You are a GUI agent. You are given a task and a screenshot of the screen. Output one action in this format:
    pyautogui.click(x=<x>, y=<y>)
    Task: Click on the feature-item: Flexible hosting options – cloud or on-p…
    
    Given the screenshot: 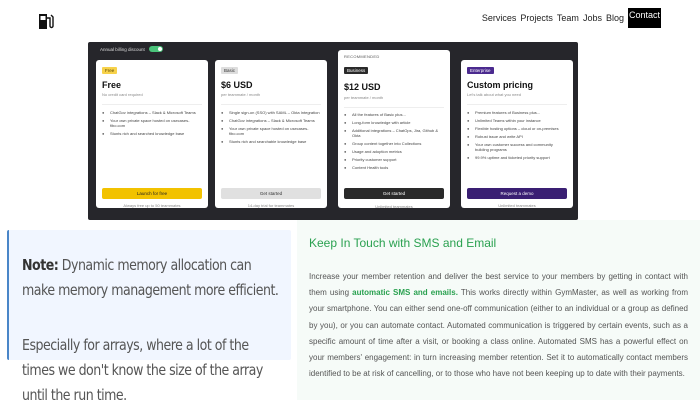 What is the action you would take?
    pyautogui.click(x=517, y=128)
    